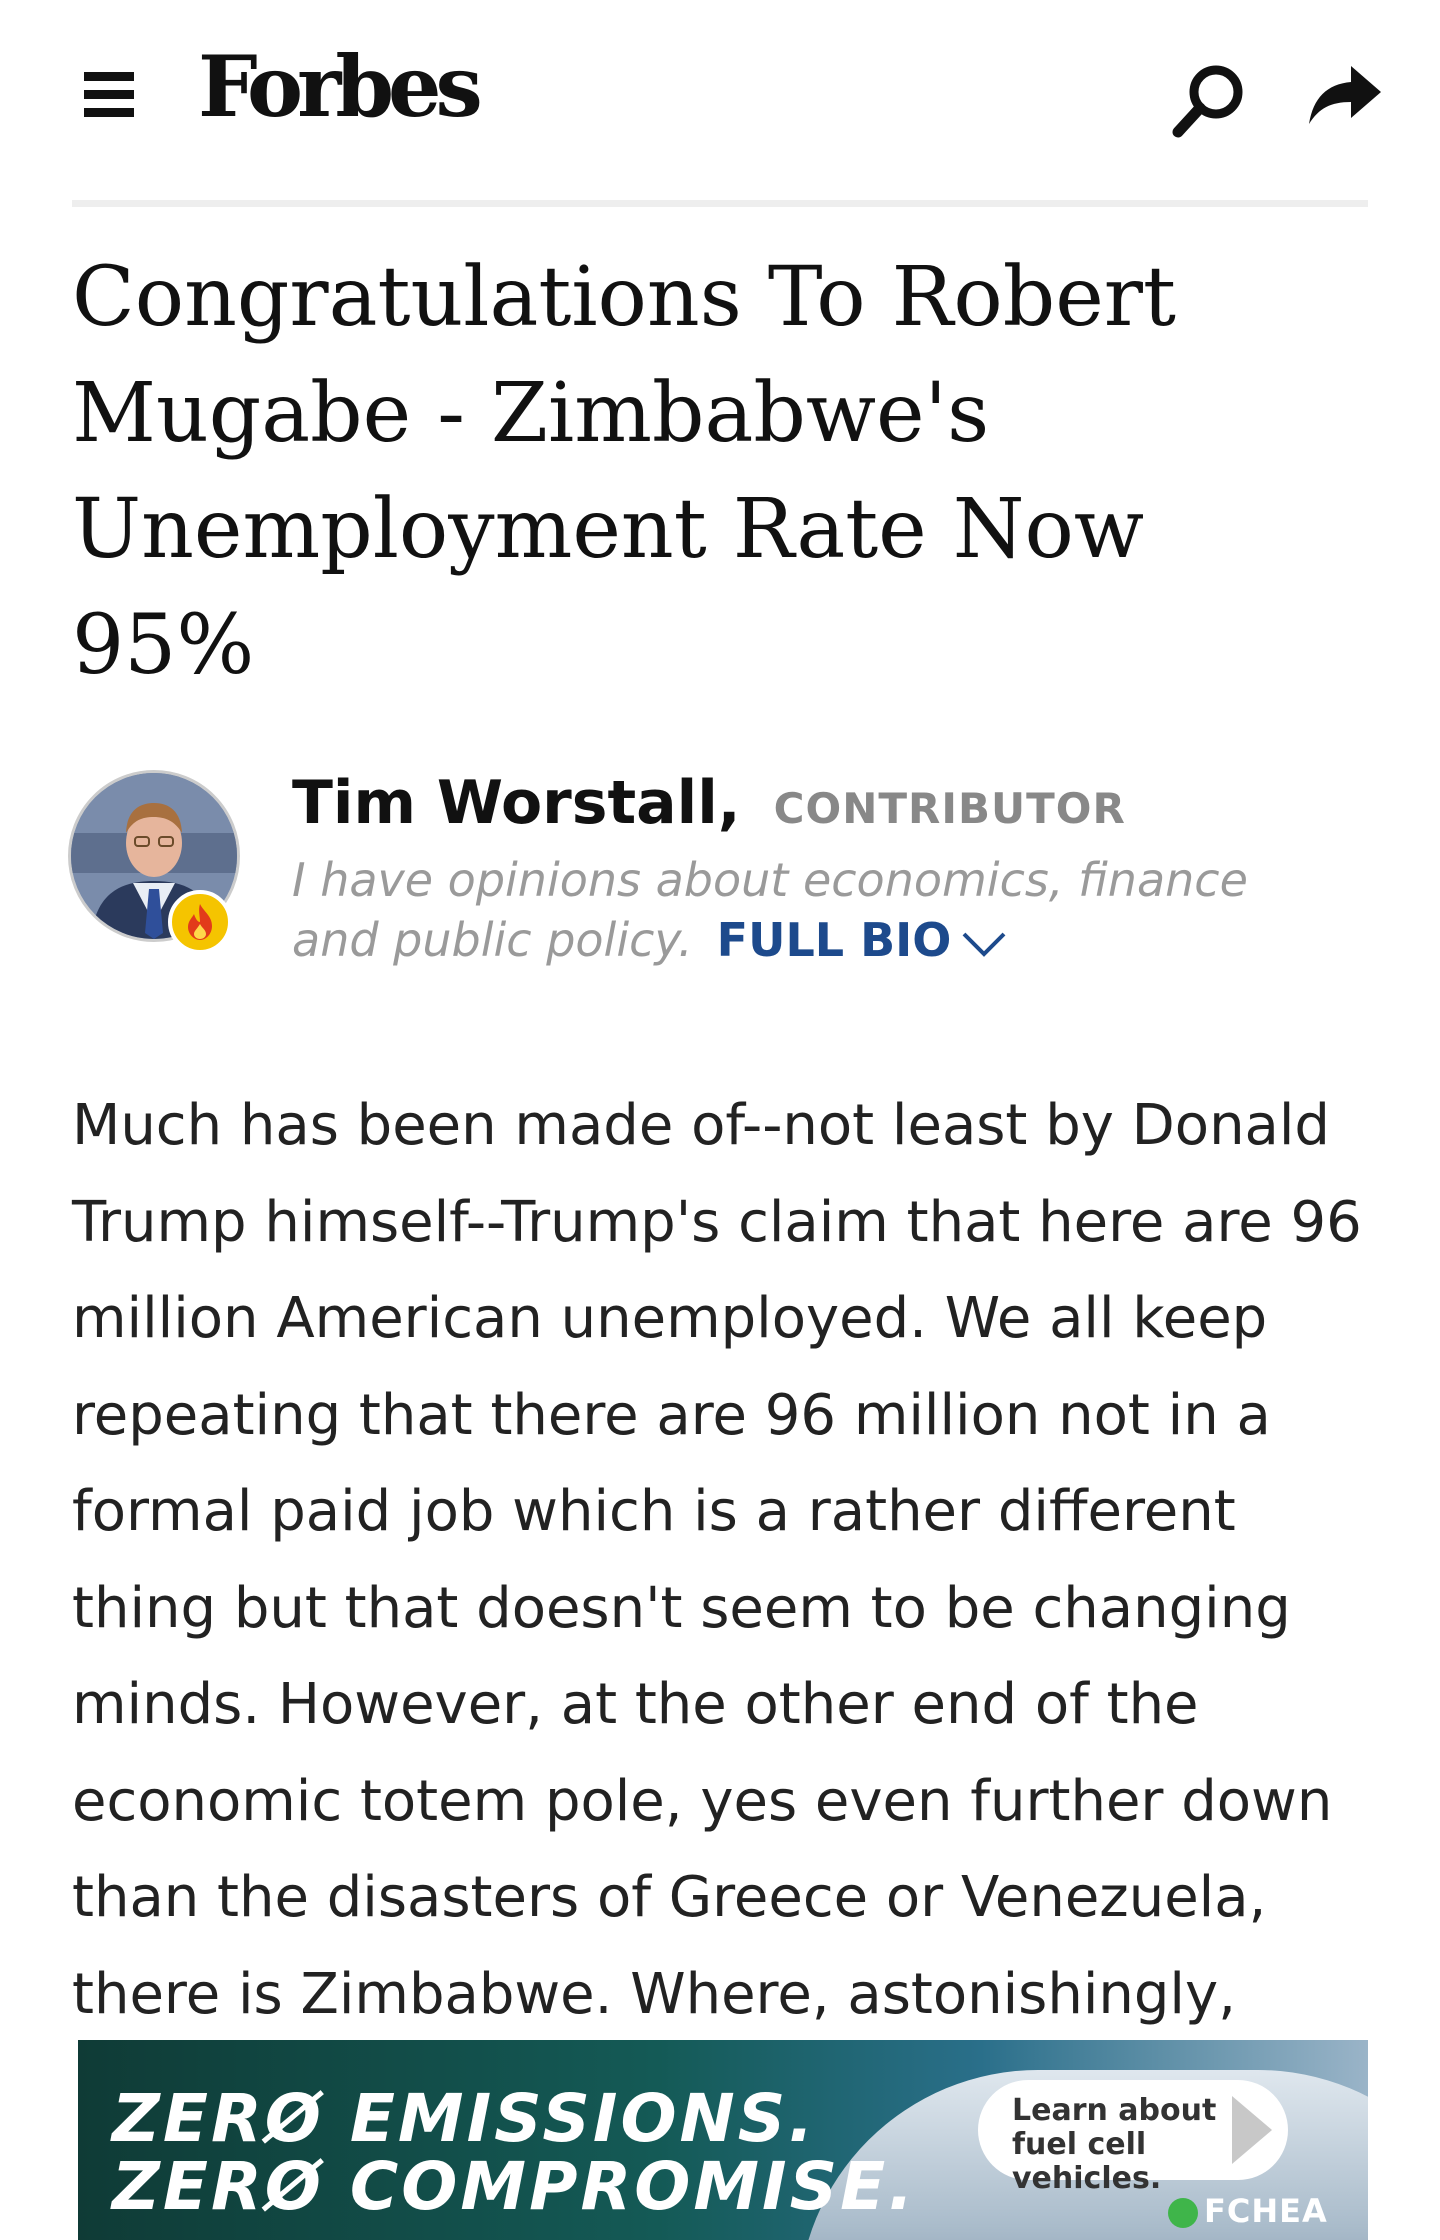 This screenshot has height=2240, width=1440. I want to click on forbes-logo: Forbes, so click(340, 87).